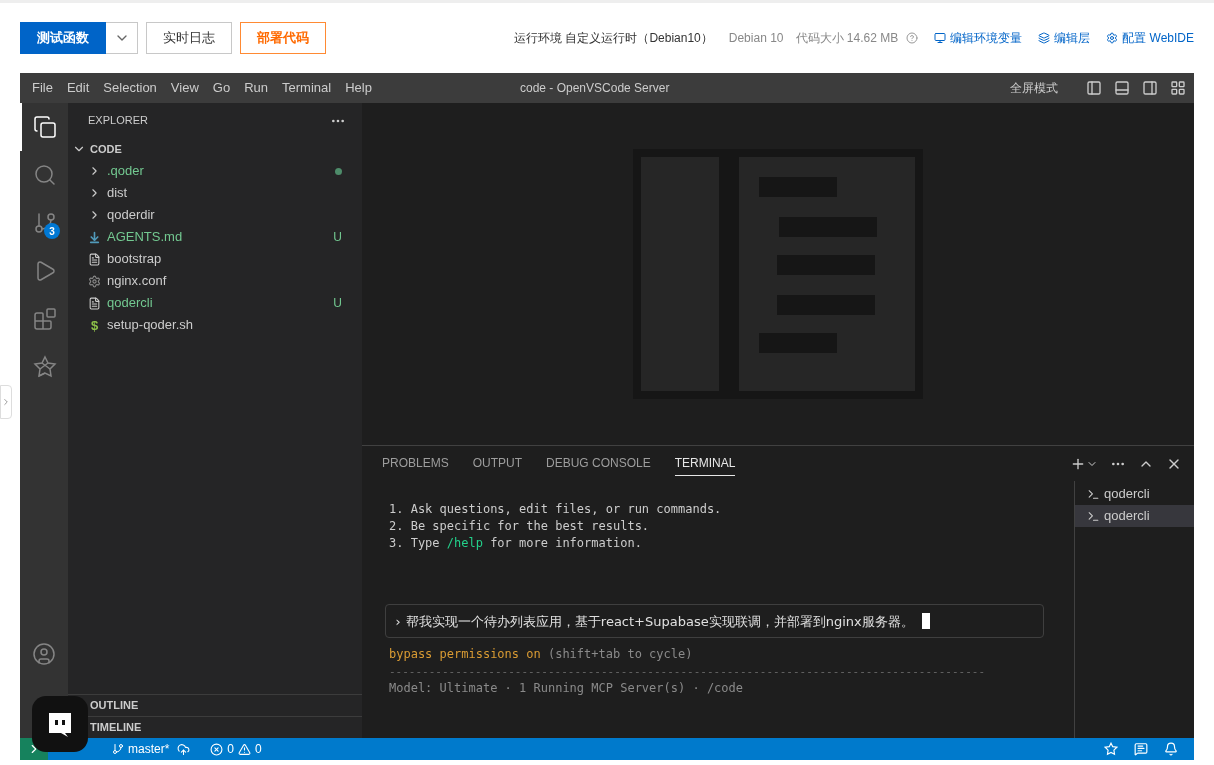  I want to click on secondary-sidebar-icon, so click(1150, 88).